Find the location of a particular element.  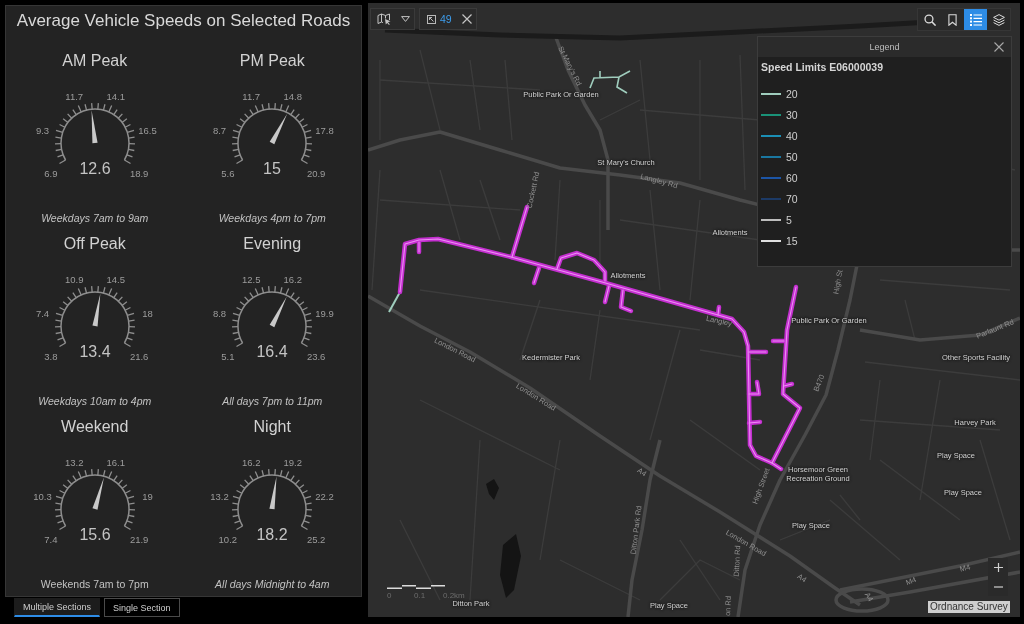

search-icon is located at coordinates (929, 19).